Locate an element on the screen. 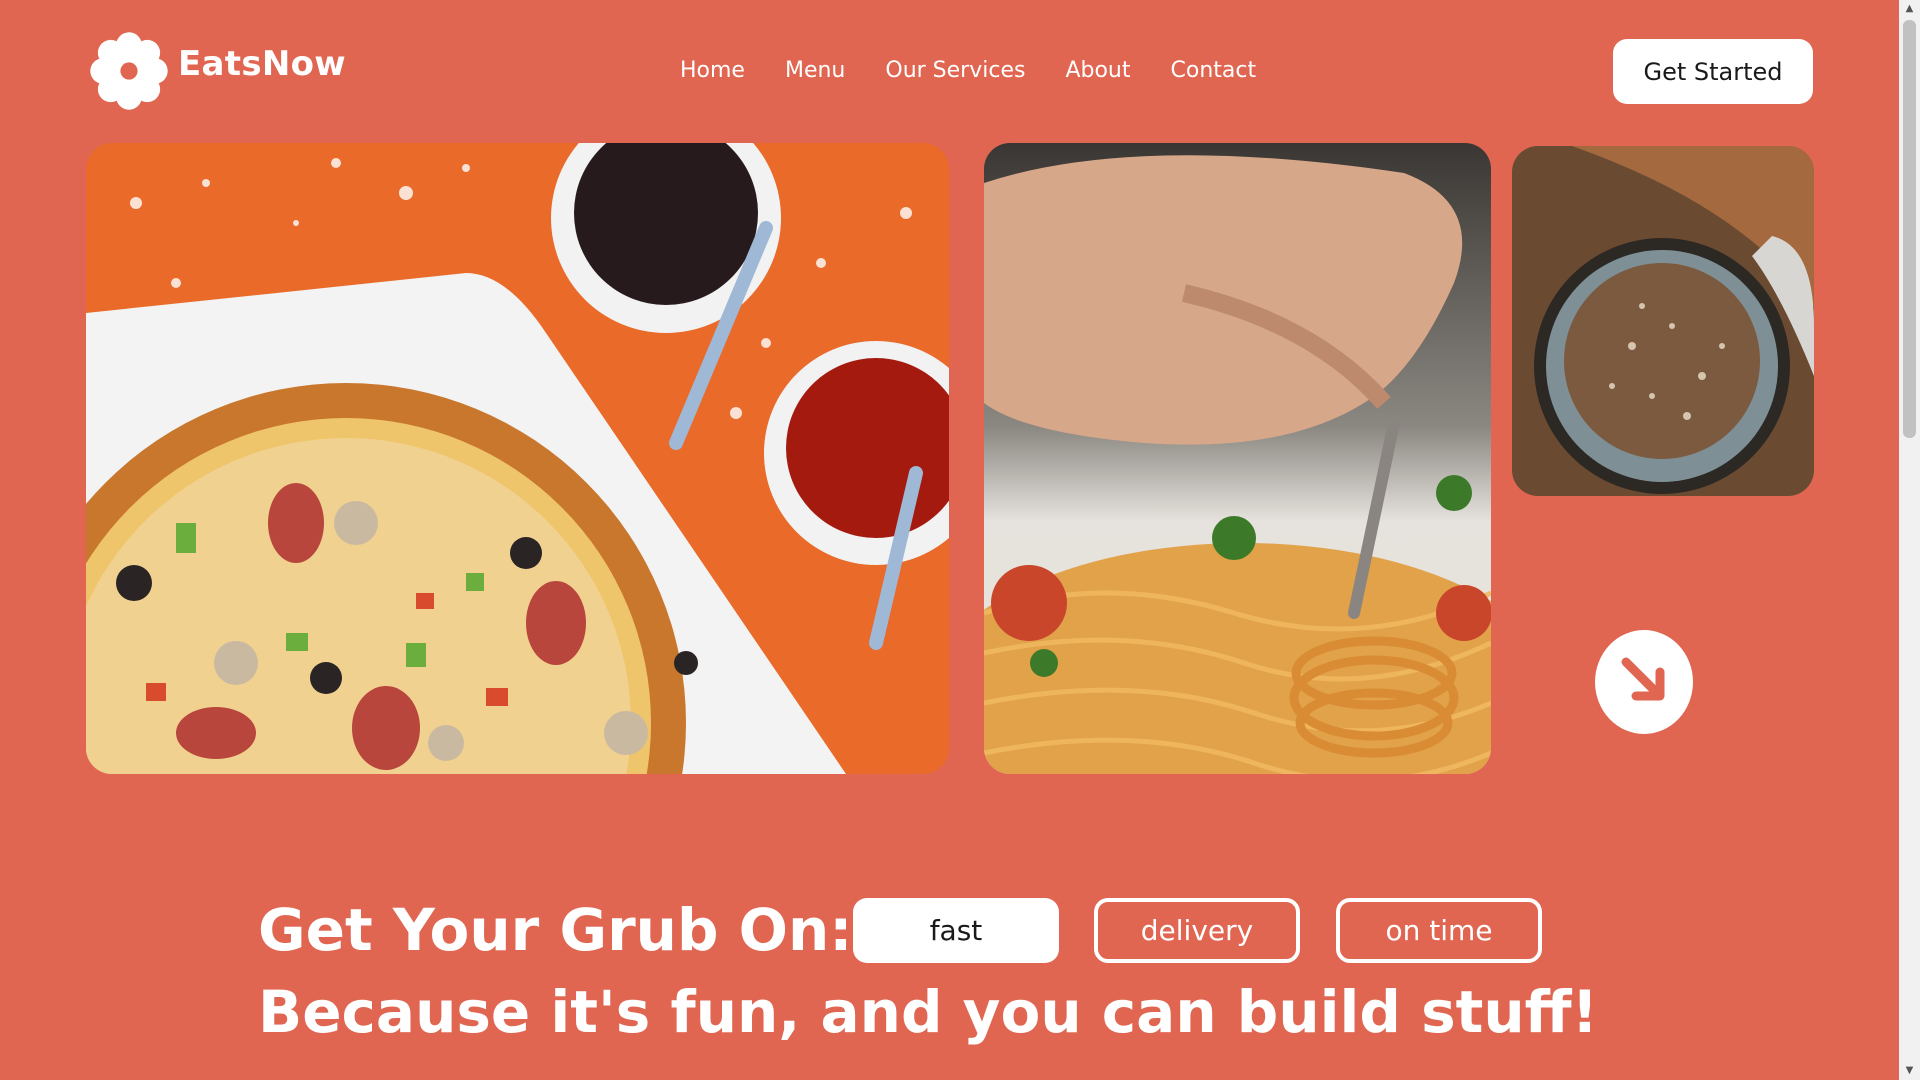 This screenshot has height=1080, width=1920. nav-contact: Contact is located at coordinates (1214, 71).